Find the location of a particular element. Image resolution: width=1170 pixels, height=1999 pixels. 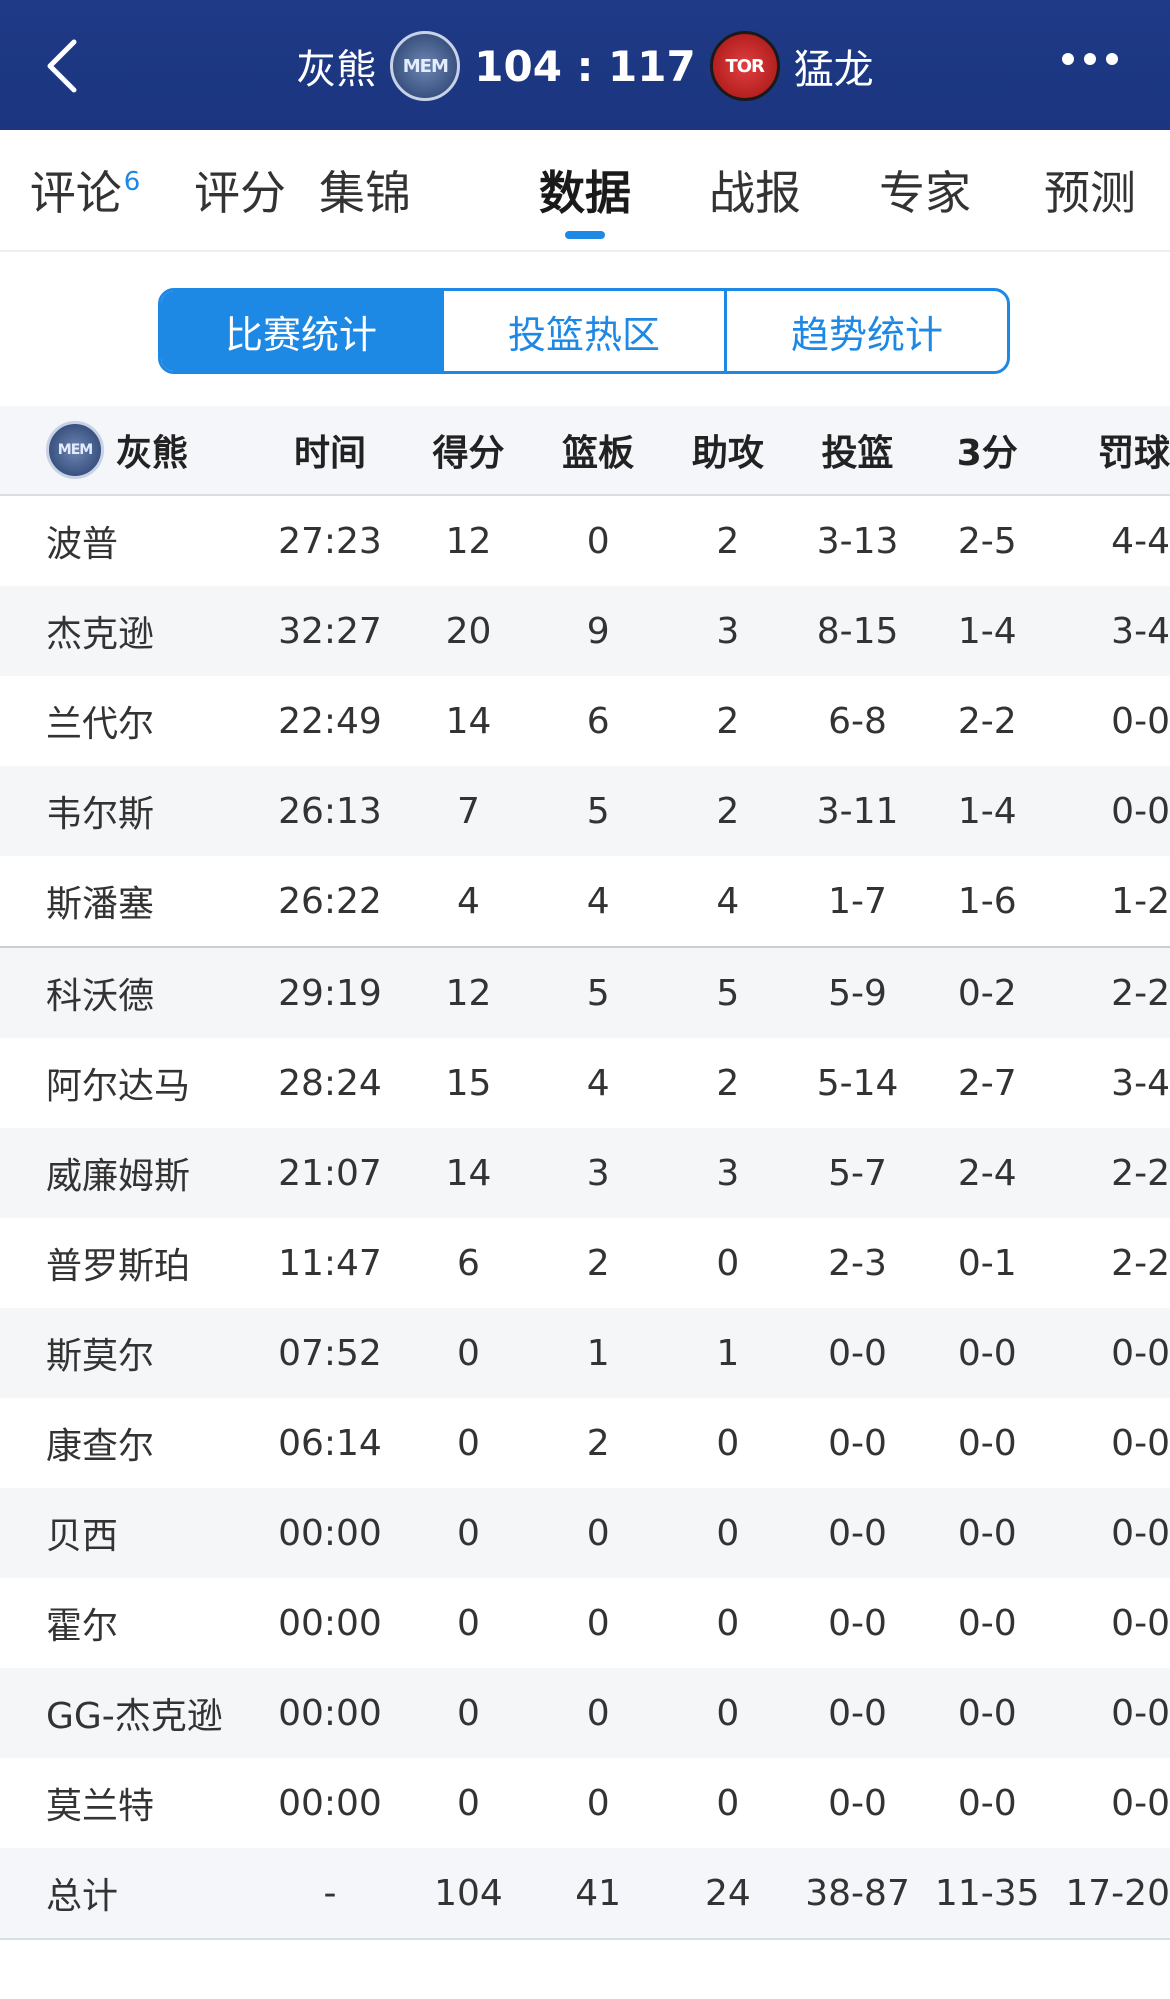

stat-cell: 0-1 is located at coordinates (987, 1263).